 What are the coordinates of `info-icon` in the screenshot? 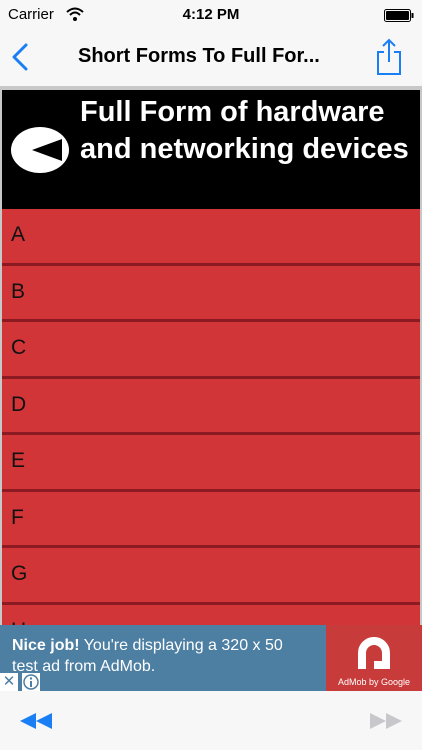 It's located at (31, 682).